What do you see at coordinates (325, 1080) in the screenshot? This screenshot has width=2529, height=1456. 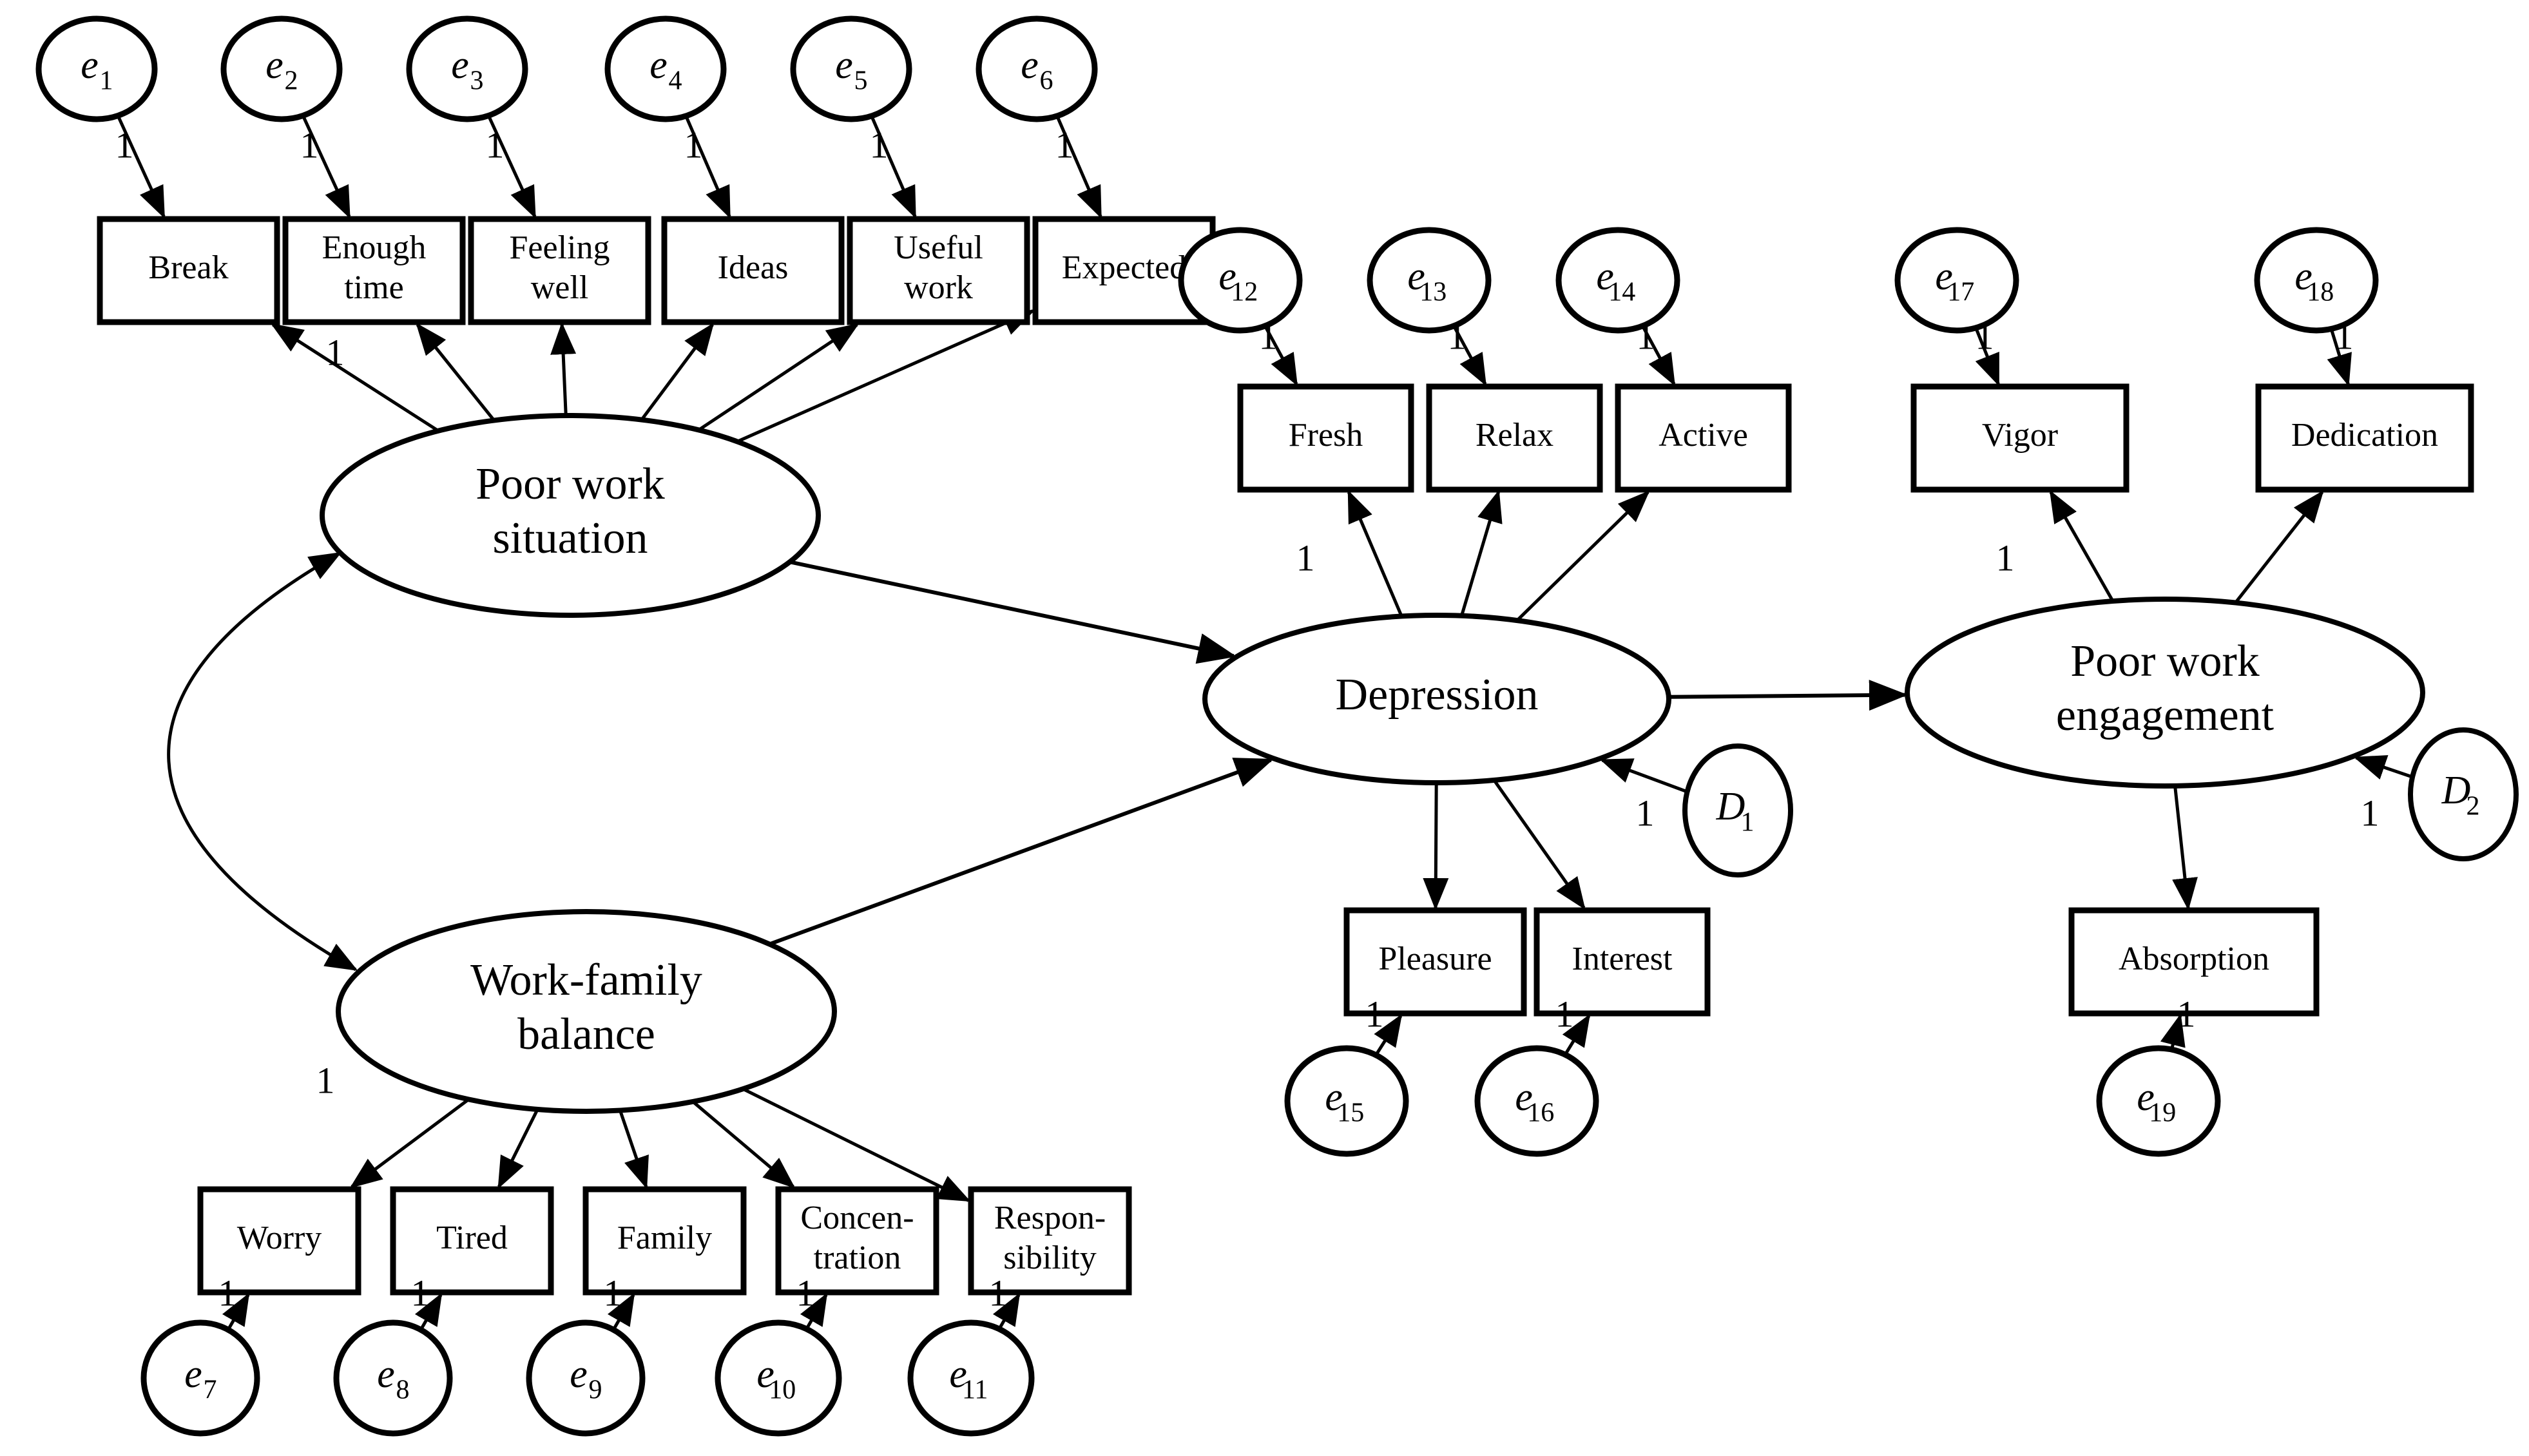 I see `loading-label-lbl-wfb: 1` at bounding box center [325, 1080].